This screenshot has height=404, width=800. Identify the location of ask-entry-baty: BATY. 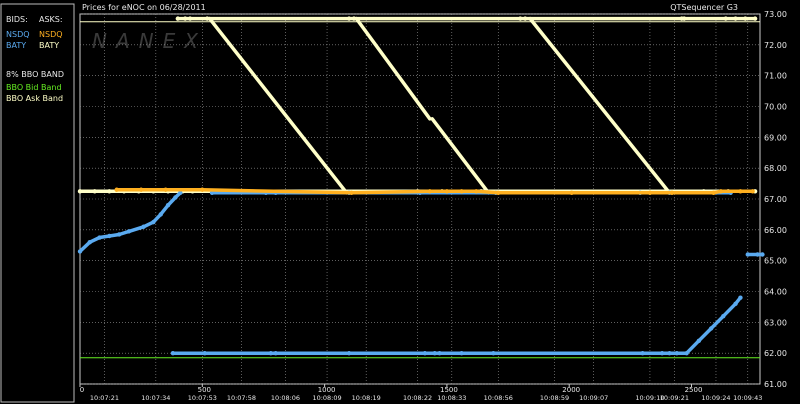
(49, 45).